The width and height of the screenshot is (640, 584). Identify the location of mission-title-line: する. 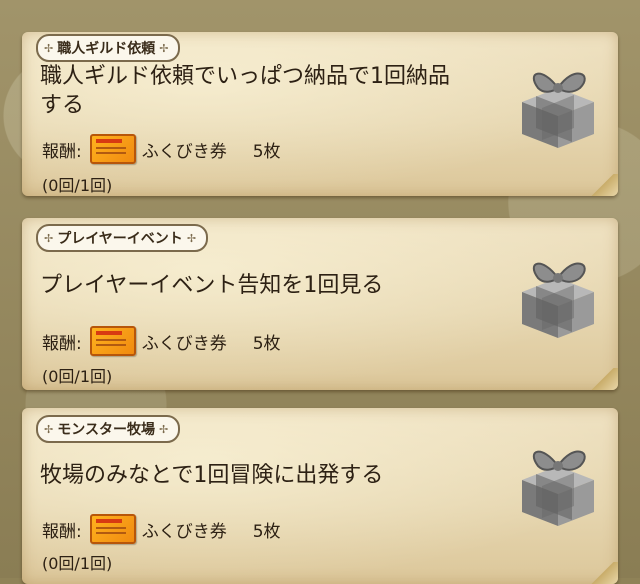
(62, 105).